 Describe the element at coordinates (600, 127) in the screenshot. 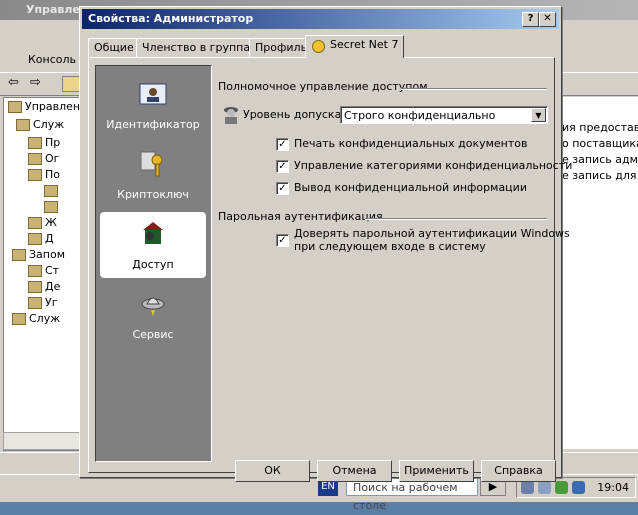

I see `list-item: ия предоставле` at that location.